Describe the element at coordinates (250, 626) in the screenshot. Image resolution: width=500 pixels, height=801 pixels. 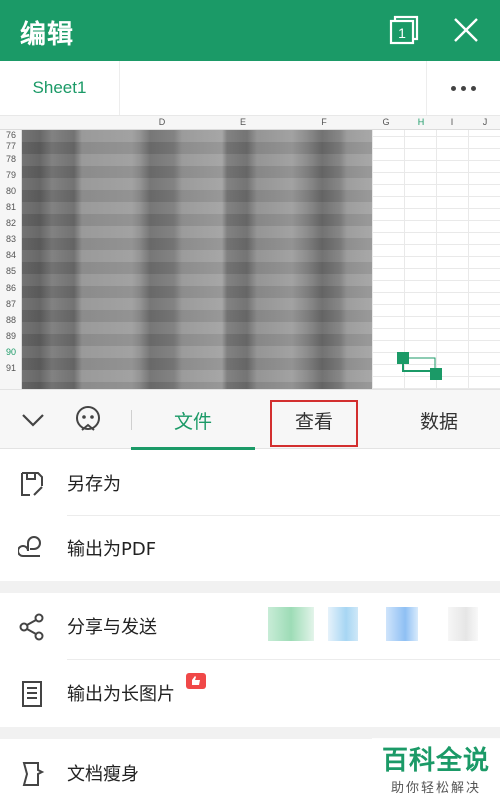
I see `menu-item-share-send: 分享与发送` at that location.